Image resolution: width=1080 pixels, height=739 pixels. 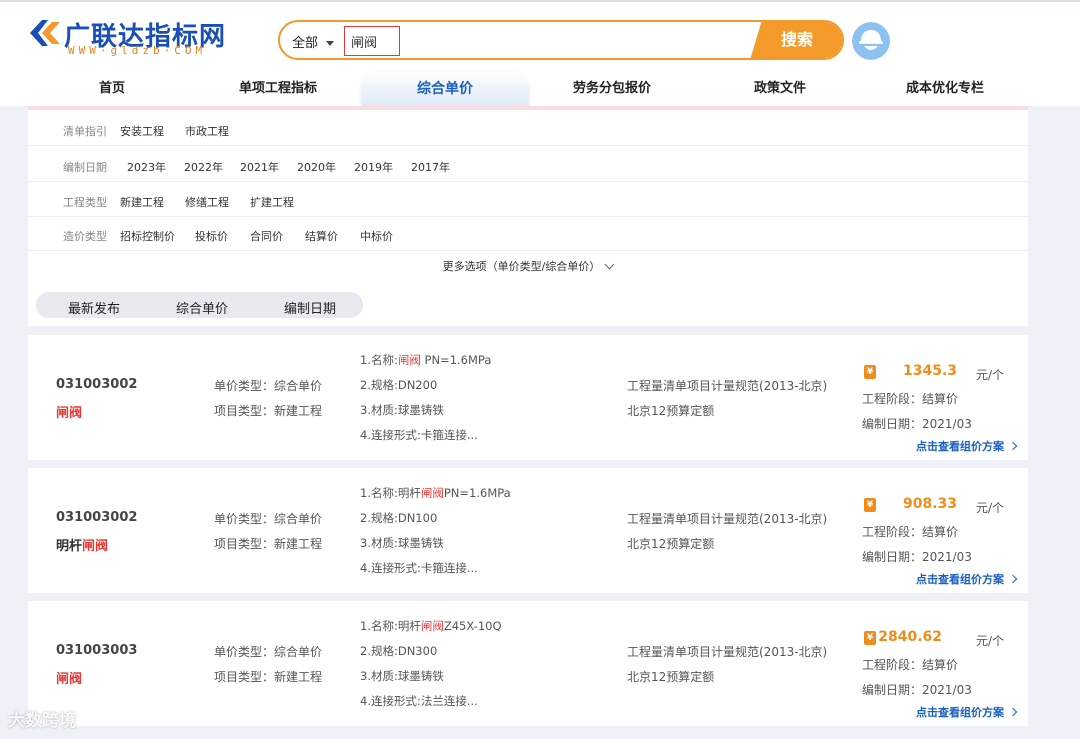 What do you see at coordinates (207, 131) in the screenshot?
I see `filter-option: 市政工程` at bounding box center [207, 131].